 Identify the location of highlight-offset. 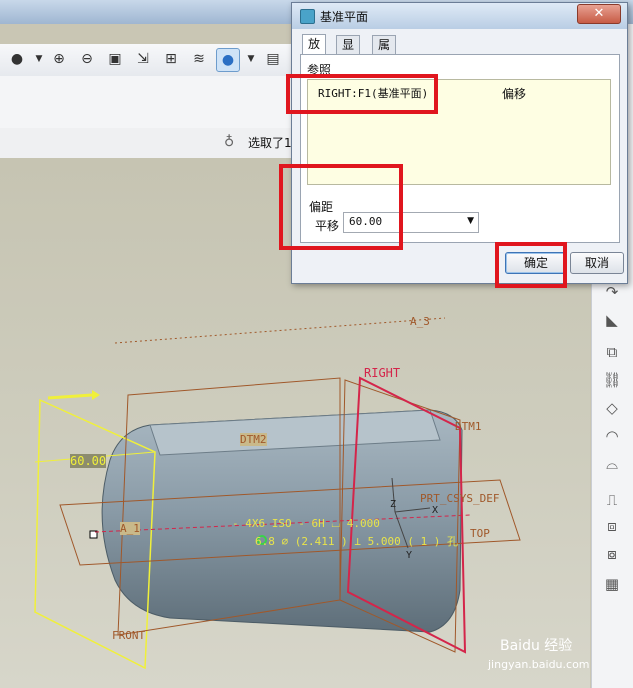
(341, 207).